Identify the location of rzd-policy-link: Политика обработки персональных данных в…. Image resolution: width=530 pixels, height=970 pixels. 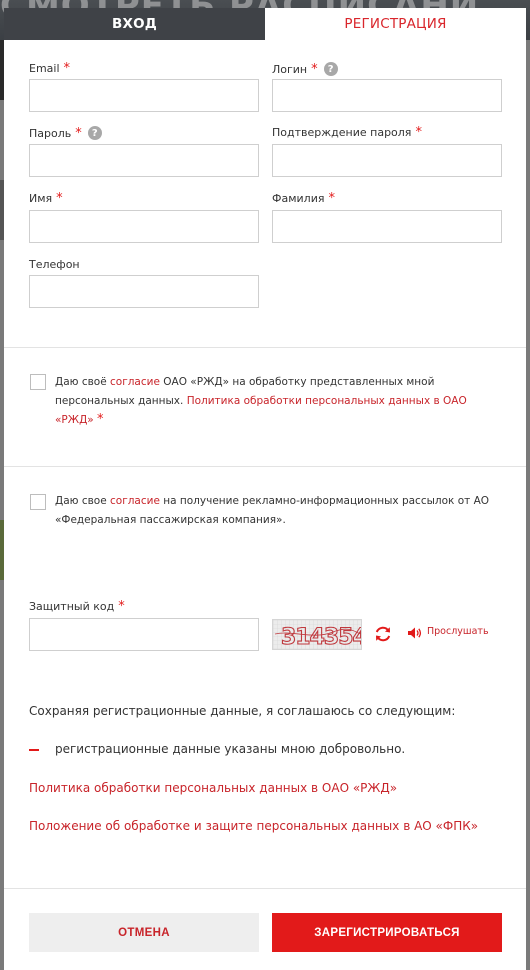
(213, 788).